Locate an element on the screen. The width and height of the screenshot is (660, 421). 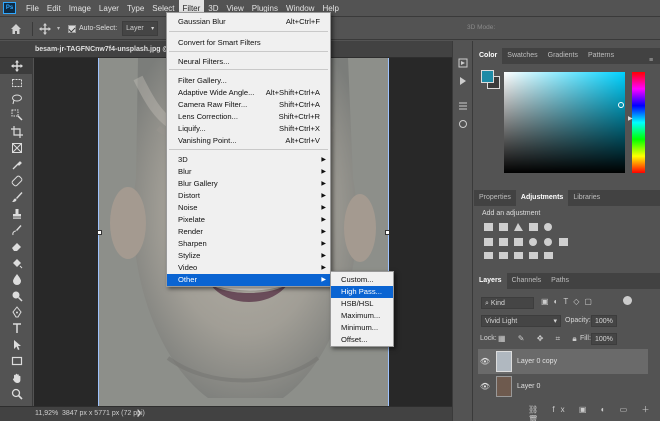
color-field is located at coordinates (564, 122).